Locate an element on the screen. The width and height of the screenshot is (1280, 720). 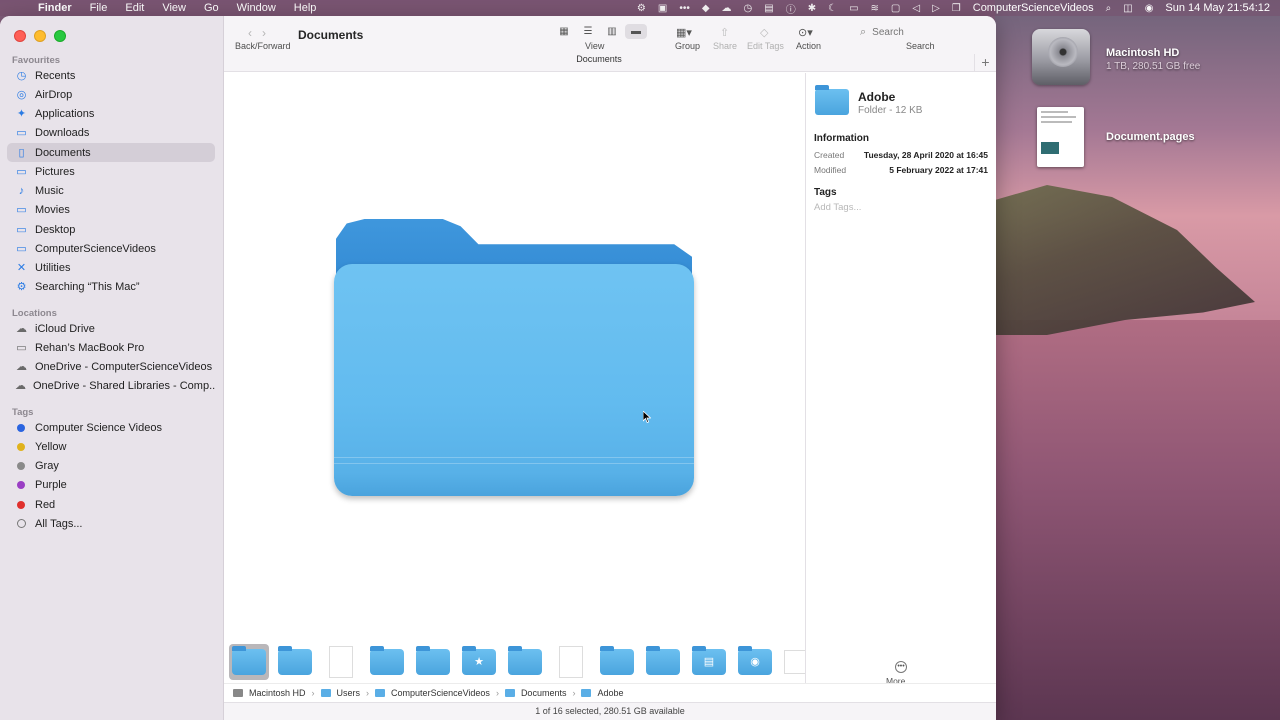
hard-drive-icon is located at coordinates (238, 693).